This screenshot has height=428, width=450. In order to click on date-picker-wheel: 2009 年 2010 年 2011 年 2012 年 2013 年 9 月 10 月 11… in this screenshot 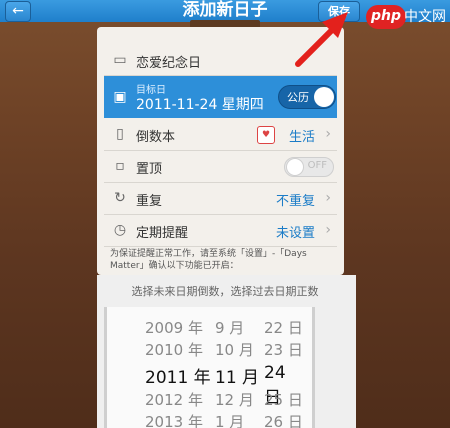, I will do `click(209, 367)`.